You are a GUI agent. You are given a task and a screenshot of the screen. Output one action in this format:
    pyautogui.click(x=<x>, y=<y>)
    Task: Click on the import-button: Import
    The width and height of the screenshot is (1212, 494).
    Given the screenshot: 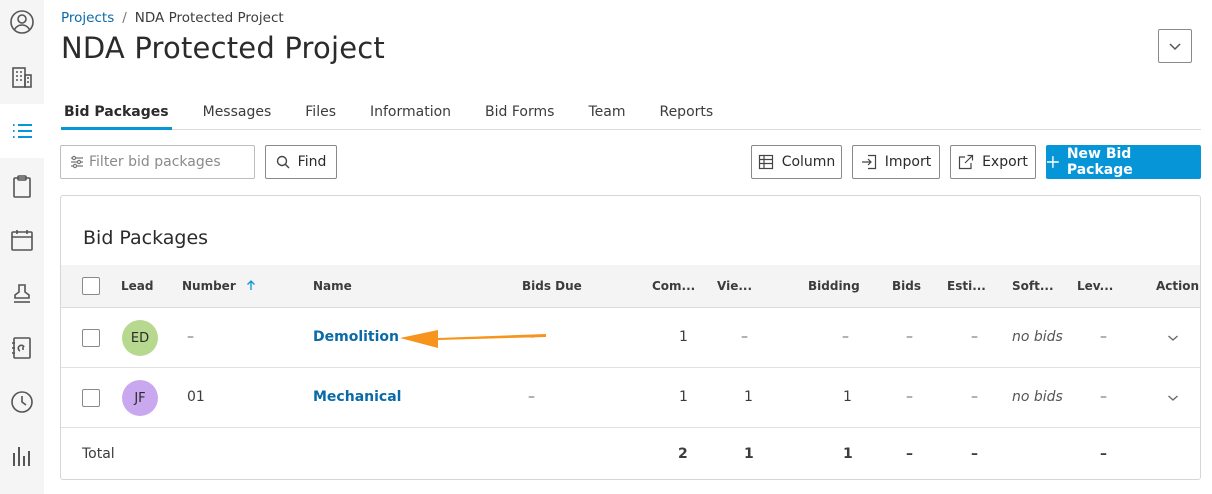 What is the action you would take?
    pyautogui.click(x=896, y=162)
    